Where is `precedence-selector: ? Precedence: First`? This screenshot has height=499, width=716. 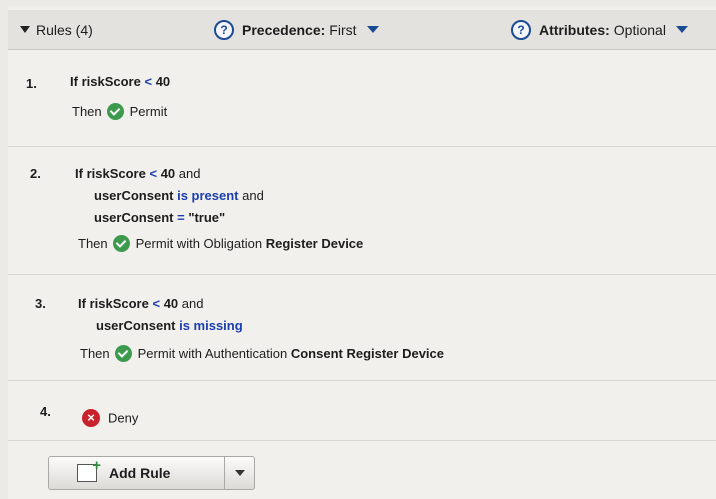
precedence-selector: ? Precedence: First is located at coordinates (296, 29).